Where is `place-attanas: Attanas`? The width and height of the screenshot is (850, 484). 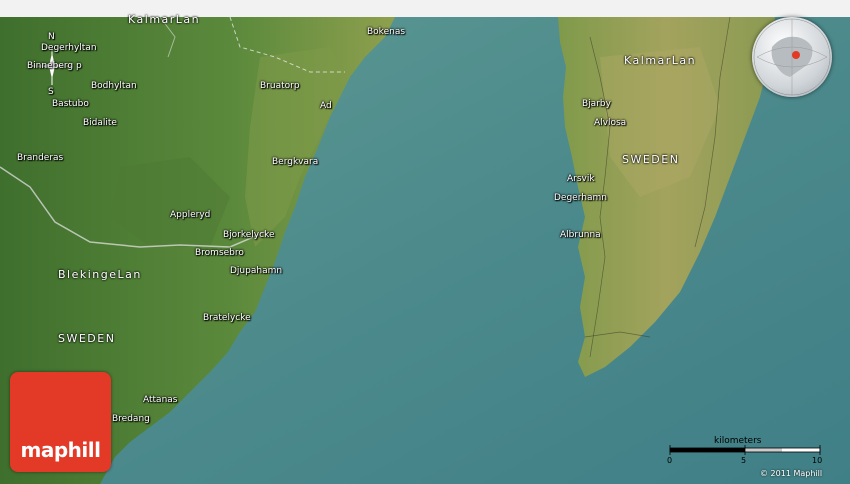 place-attanas: Attanas is located at coordinates (160, 400).